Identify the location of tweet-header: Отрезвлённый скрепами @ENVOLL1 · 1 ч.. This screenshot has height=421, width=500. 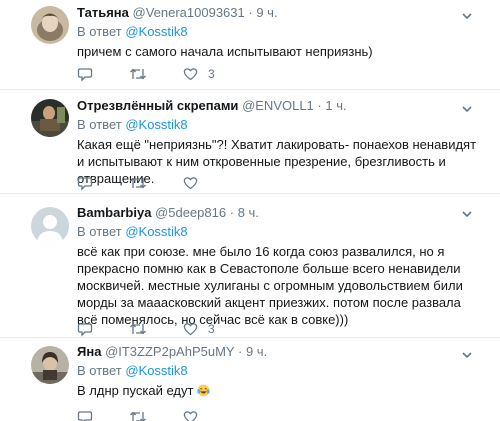
(278, 102).